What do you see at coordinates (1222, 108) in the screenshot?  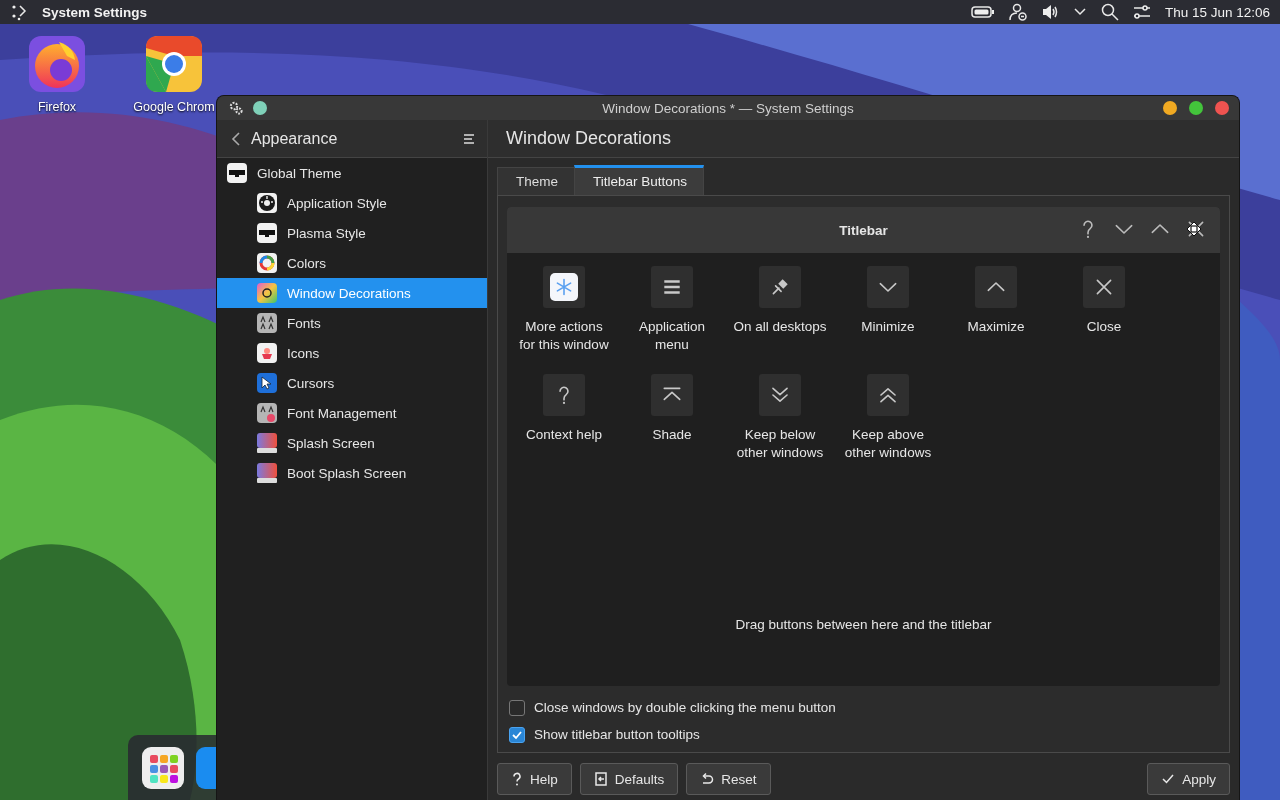 I see `close-button` at bounding box center [1222, 108].